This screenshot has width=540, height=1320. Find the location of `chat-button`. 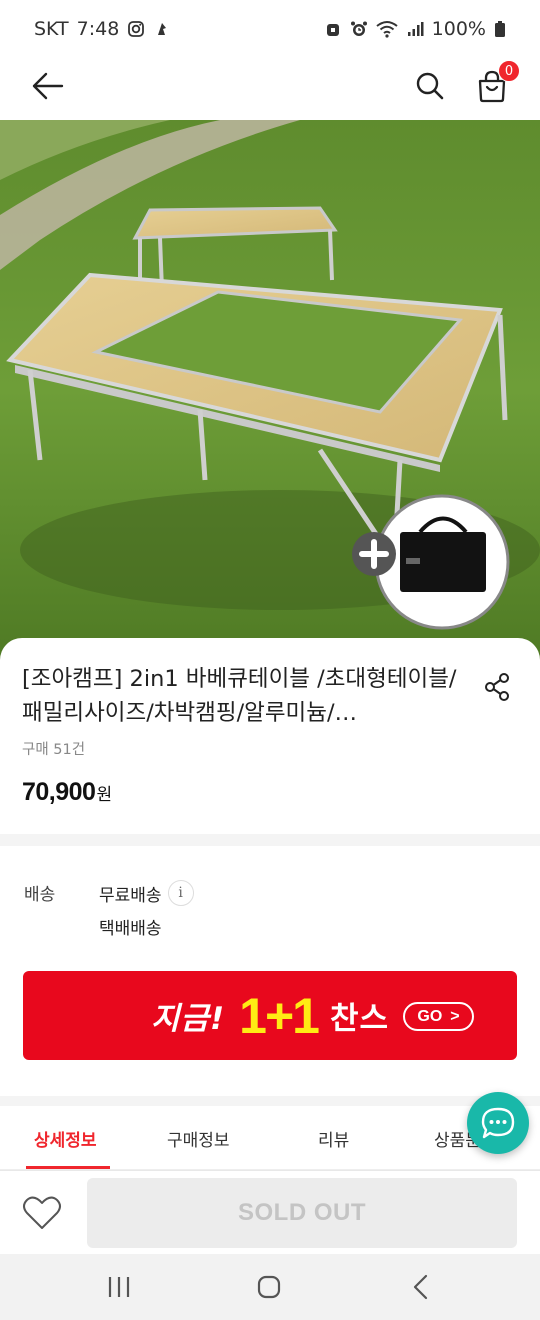

chat-button is located at coordinates (498, 1123).